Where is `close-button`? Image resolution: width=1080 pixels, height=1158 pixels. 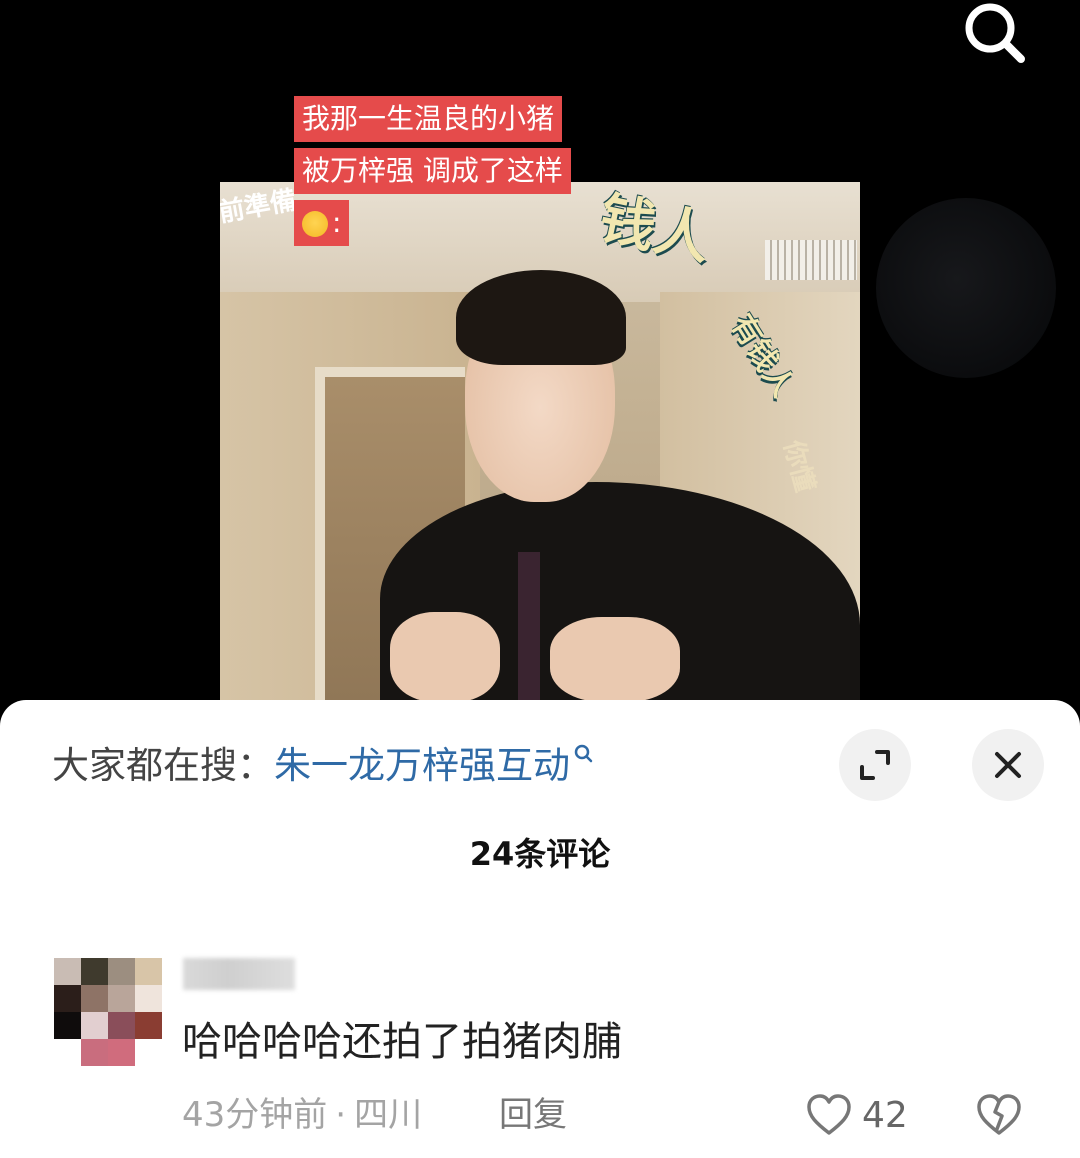 close-button is located at coordinates (1008, 765).